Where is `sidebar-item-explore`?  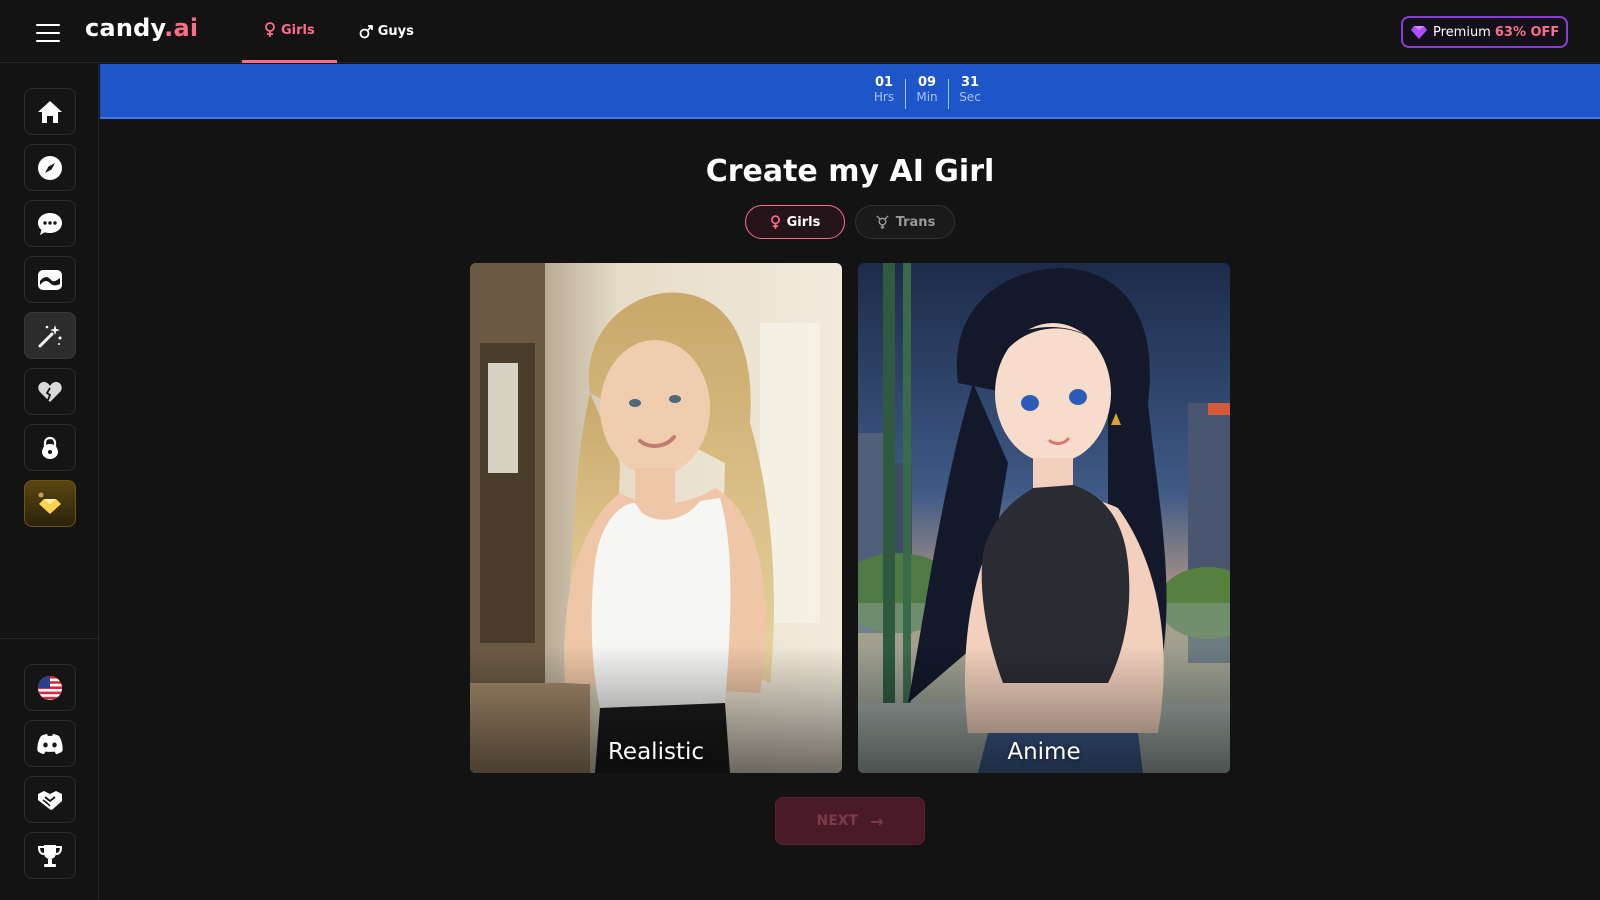
sidebar-item-explore is located at coordinates (50, 167).